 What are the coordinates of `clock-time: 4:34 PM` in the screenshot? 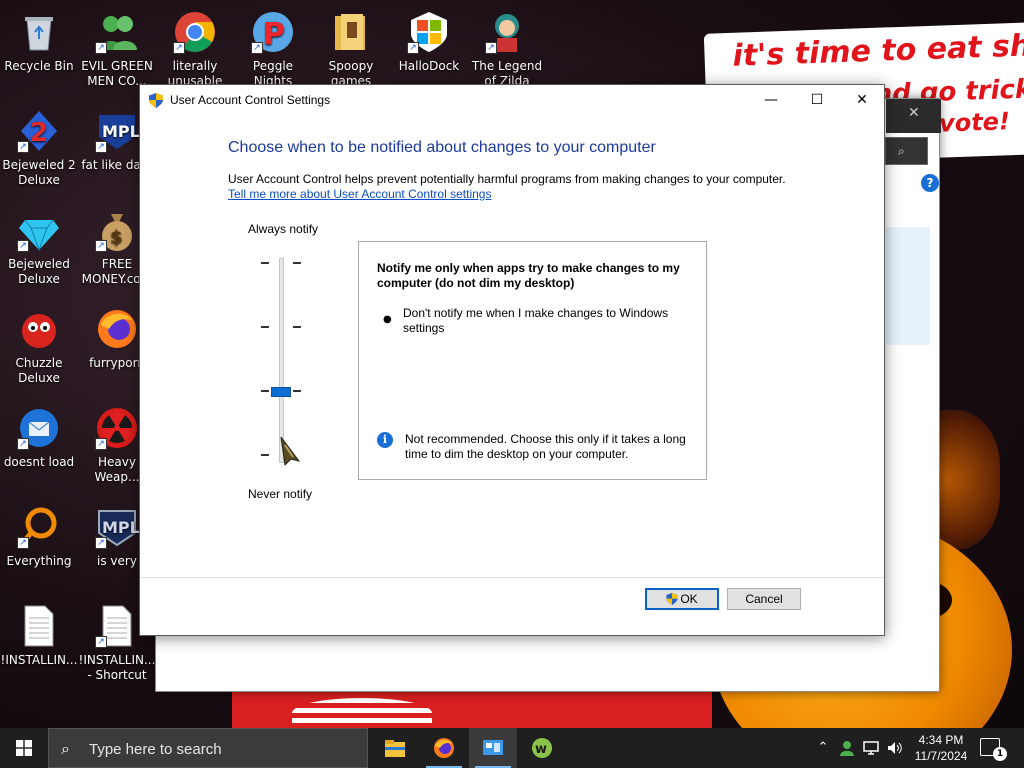 It's located at (941, 740).